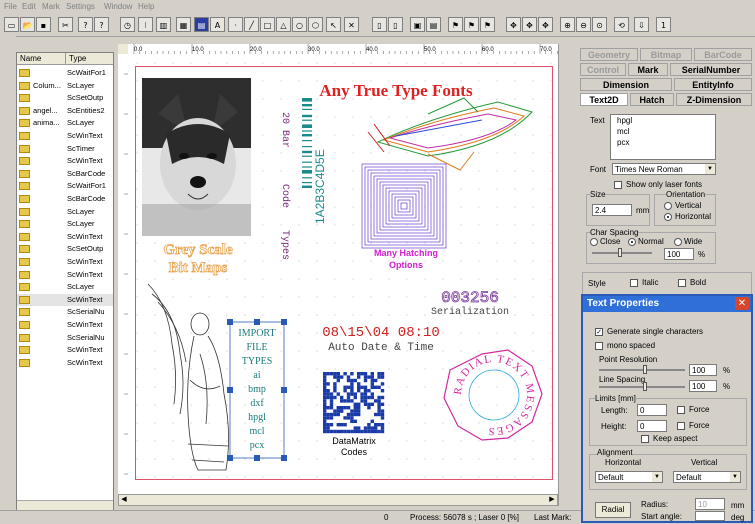 The width and height of the screenshot is (755, 524). I want to click on tab-hatch: Hatch, so click(652, 99).